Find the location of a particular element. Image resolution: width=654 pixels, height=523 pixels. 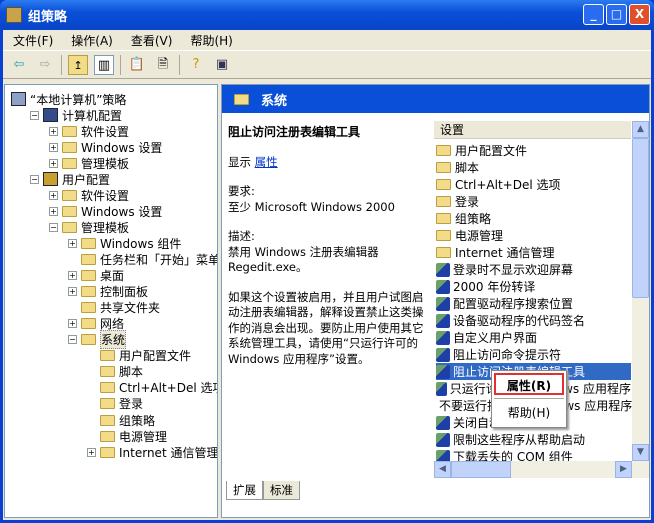

menu-file: 文件(F) is located at coordinates (33, 40).